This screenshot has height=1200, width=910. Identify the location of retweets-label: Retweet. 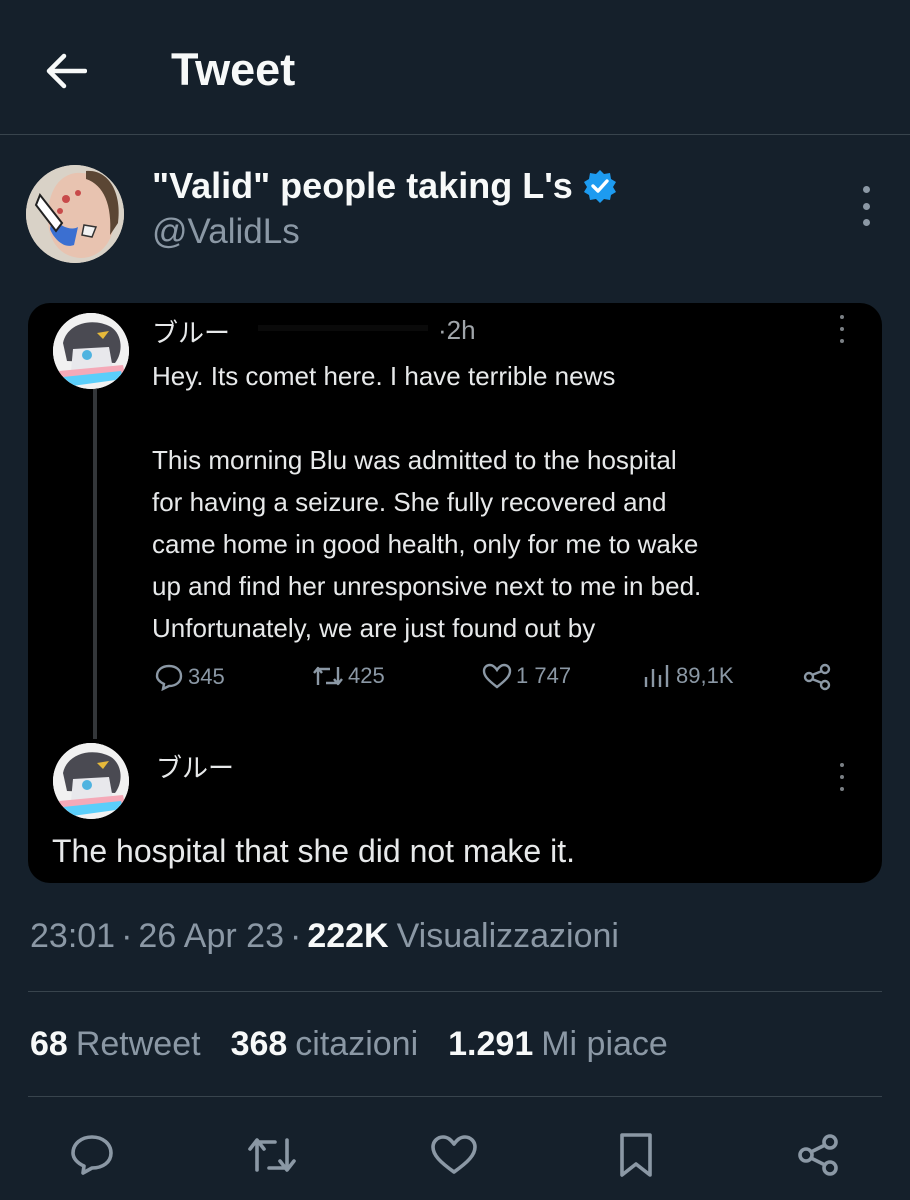
(138, 1044).